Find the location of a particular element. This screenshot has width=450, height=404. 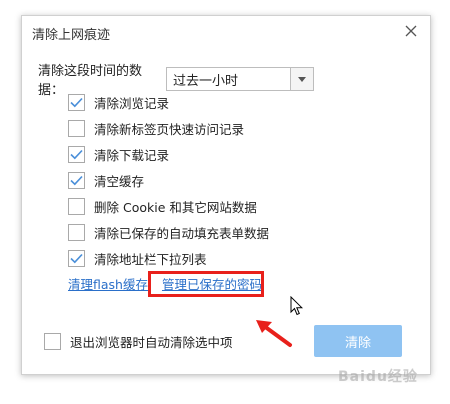

close-icon is located at coordinates (411, 31).